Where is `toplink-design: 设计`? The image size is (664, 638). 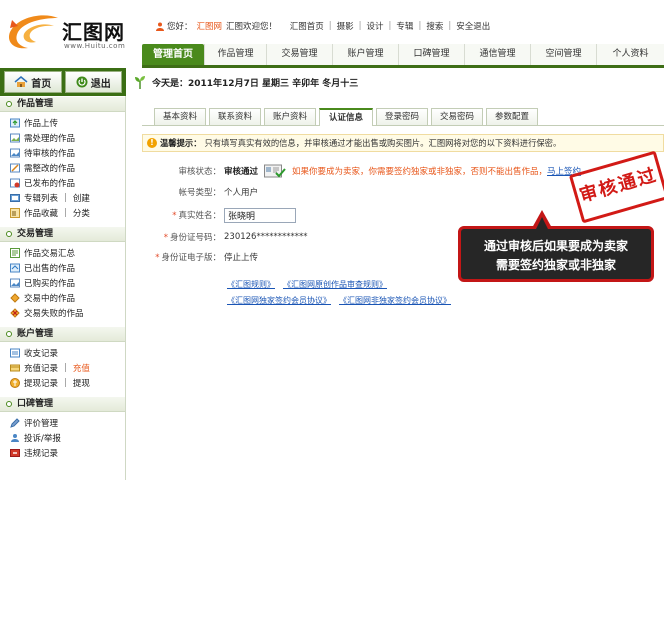 toplink-design: 设计 is located at coordinates (375, 26).